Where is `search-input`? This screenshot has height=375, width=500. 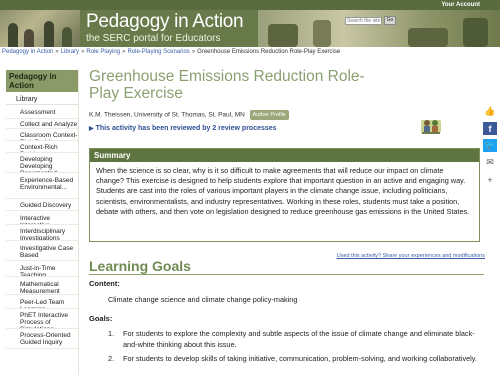
search-input is located at coordinates (363, 21).